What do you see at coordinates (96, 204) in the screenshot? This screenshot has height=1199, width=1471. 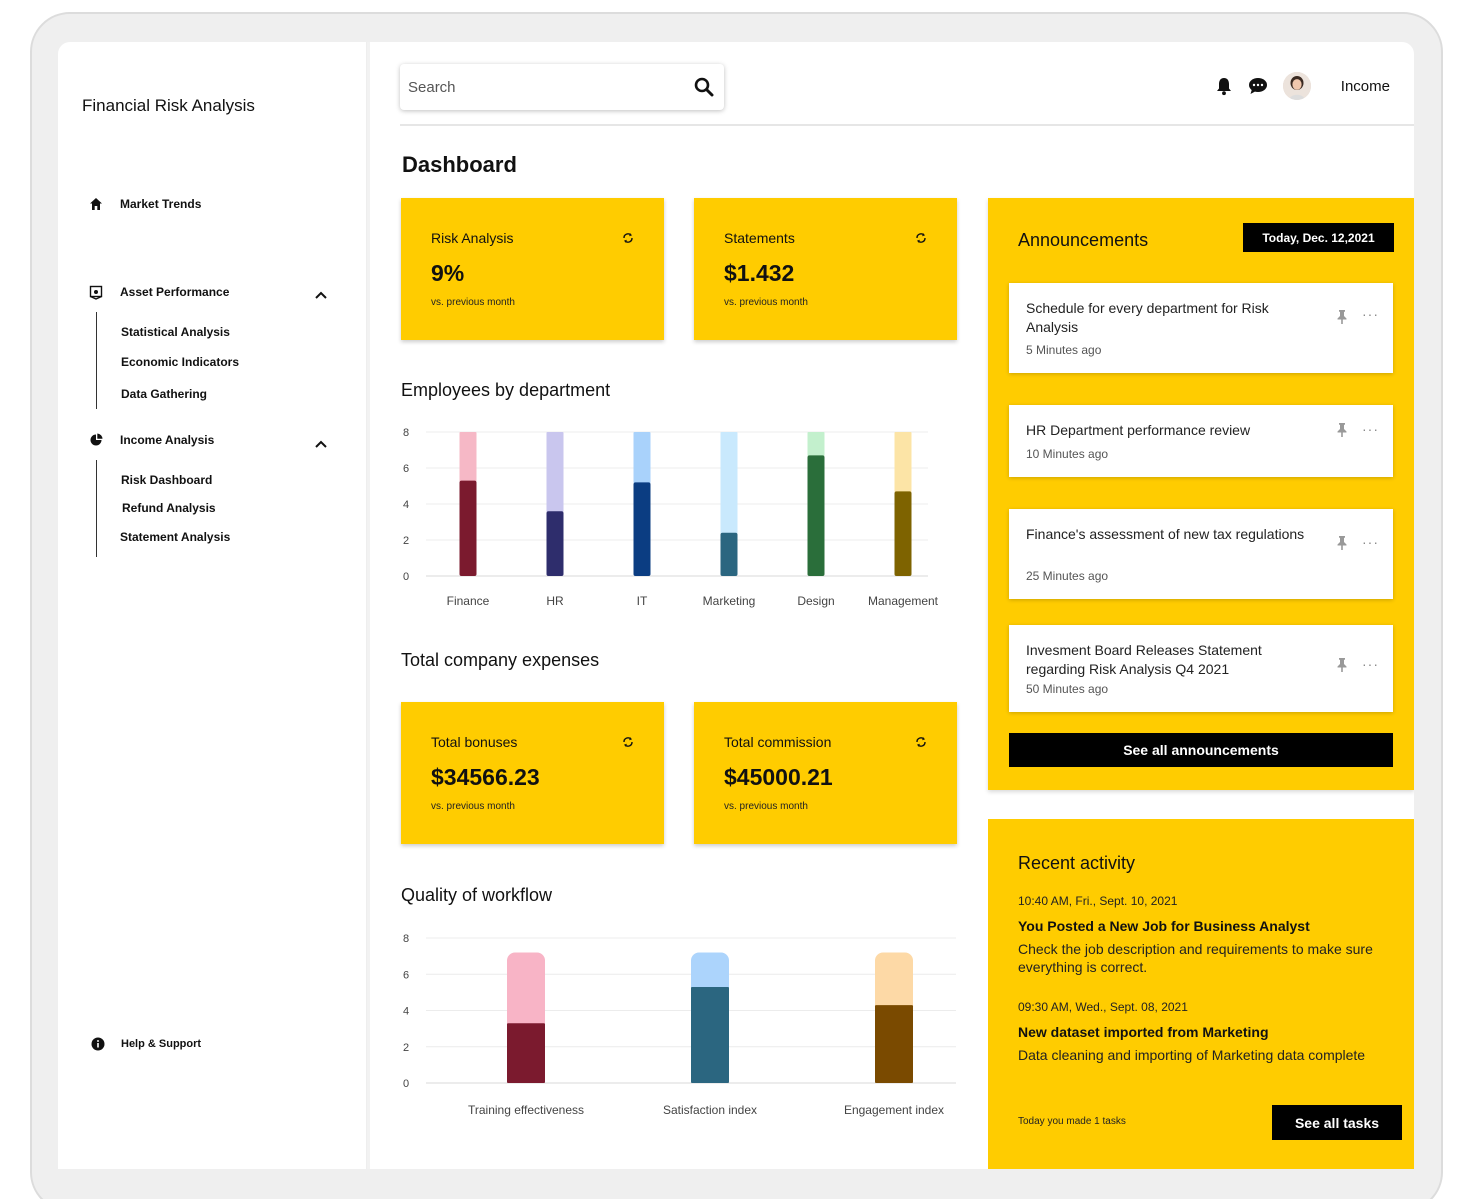 I see `home-icon` at bounding box center [96, 204].